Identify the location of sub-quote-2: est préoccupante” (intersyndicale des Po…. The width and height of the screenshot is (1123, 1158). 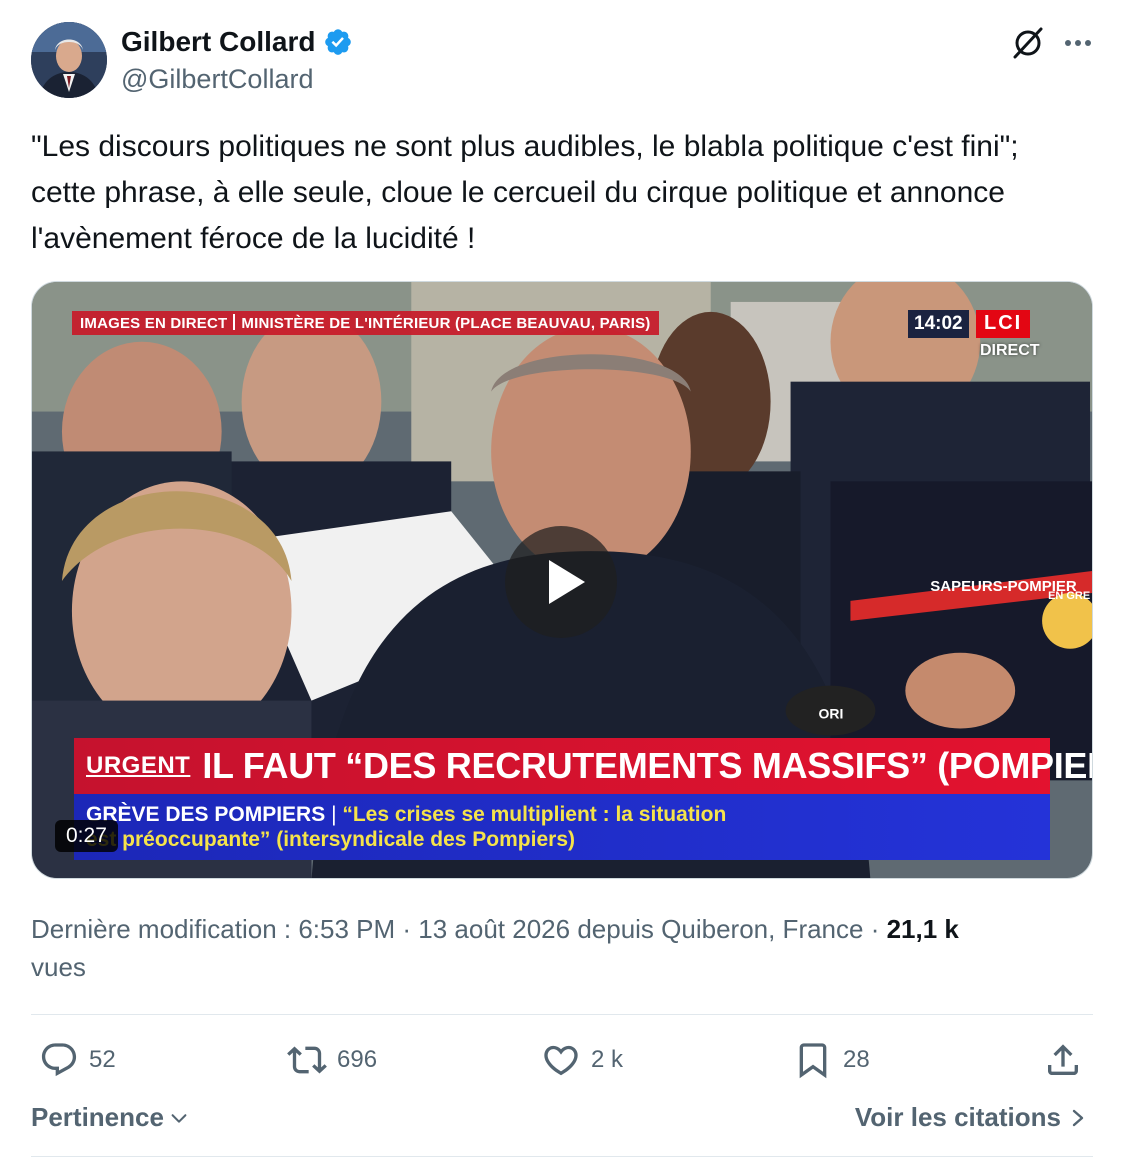
(330, 839).